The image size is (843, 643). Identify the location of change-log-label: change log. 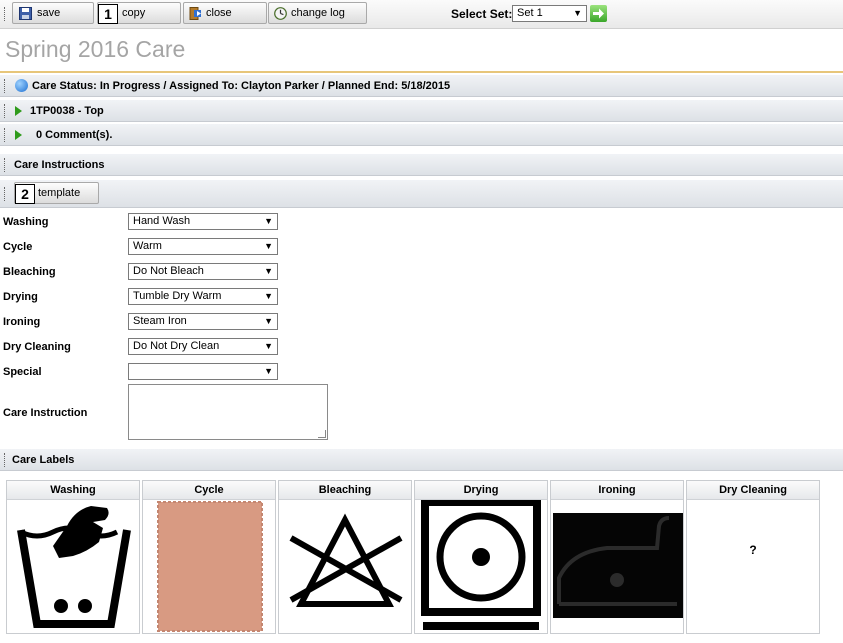
(318, 13).